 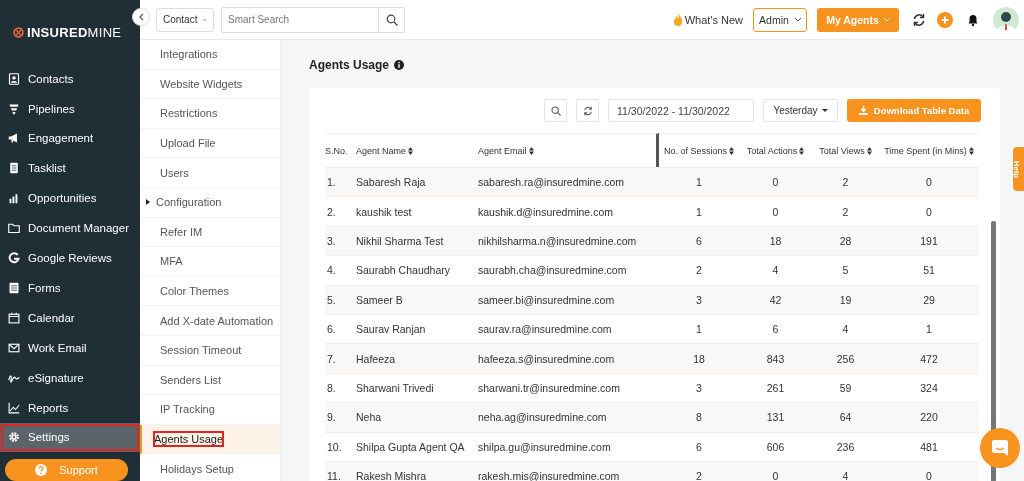 I want to click on submenu-item: Refer IM, so click(x=210, y=232).